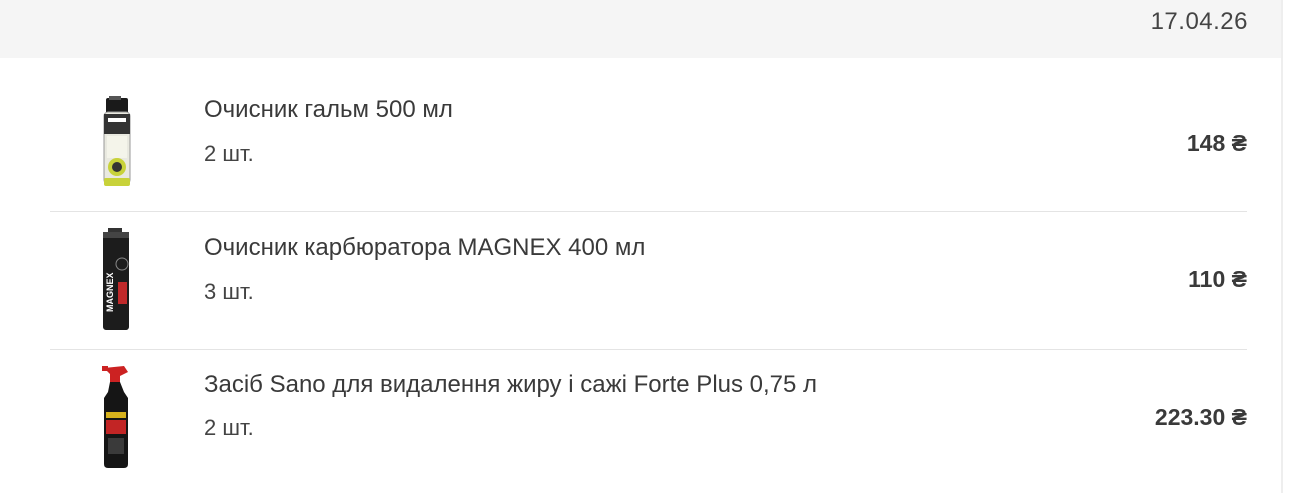 This screenshot has width=1296, height=493. Describe the element at coordinates (424, 248) in the screenshot. I see `item-name: Очисник карбюратора MAGNEX 400 мл` at that location.